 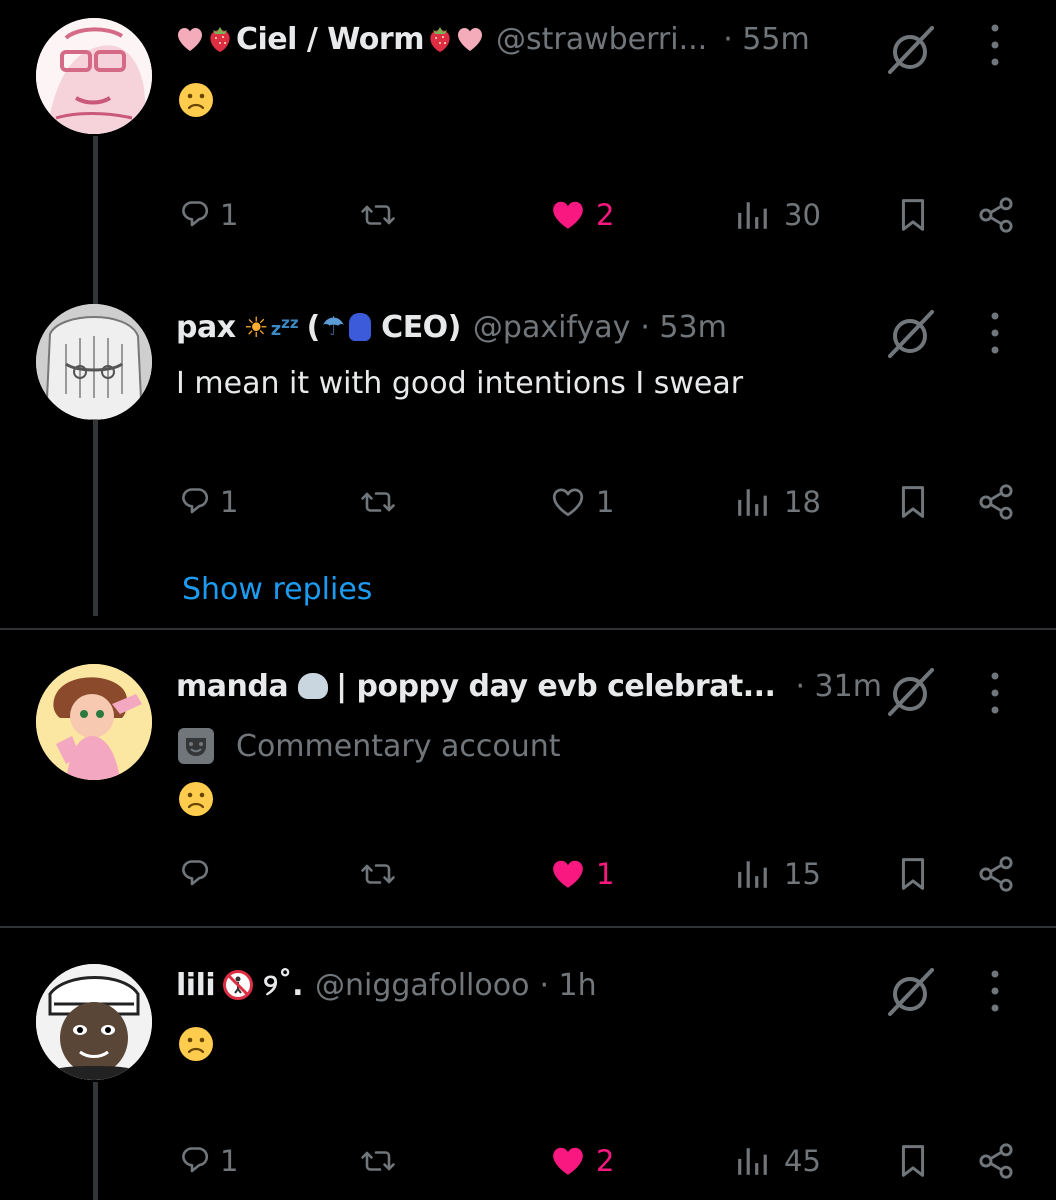 What do you see at coordinates (683, 327) in the screenshot?
I see `timestamp: · 53m` at bounding box center [683, 327].